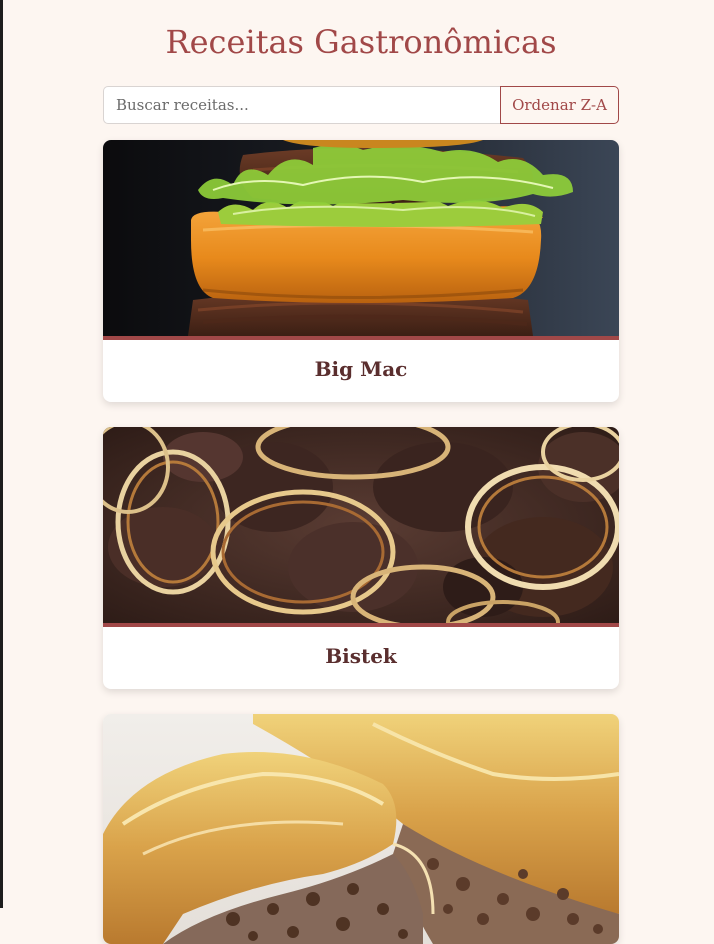  Describe the element at coordinates (559, 105) in the screenshot. I see `sort-z-a-button: Ordenar Z-A` at that location.